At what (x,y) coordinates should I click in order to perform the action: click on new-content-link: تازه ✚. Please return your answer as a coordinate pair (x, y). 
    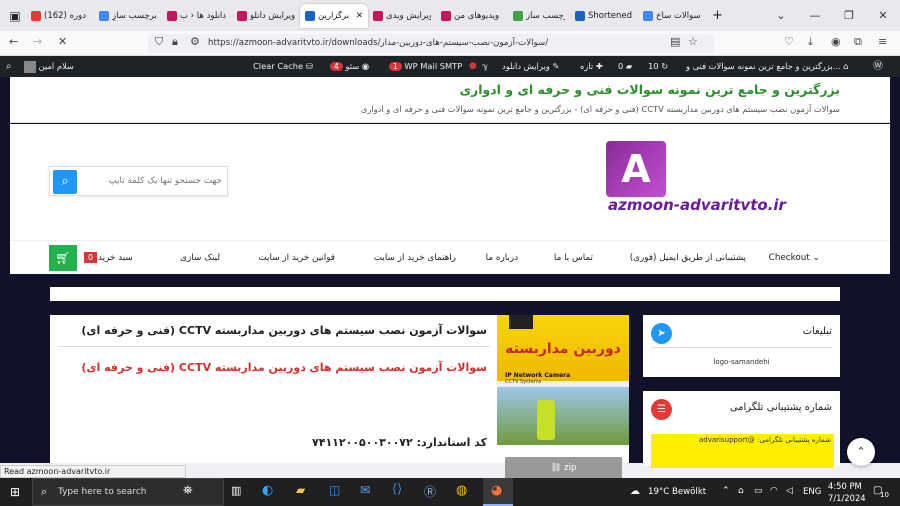
    Looking at the image, I should click on (591, 66).